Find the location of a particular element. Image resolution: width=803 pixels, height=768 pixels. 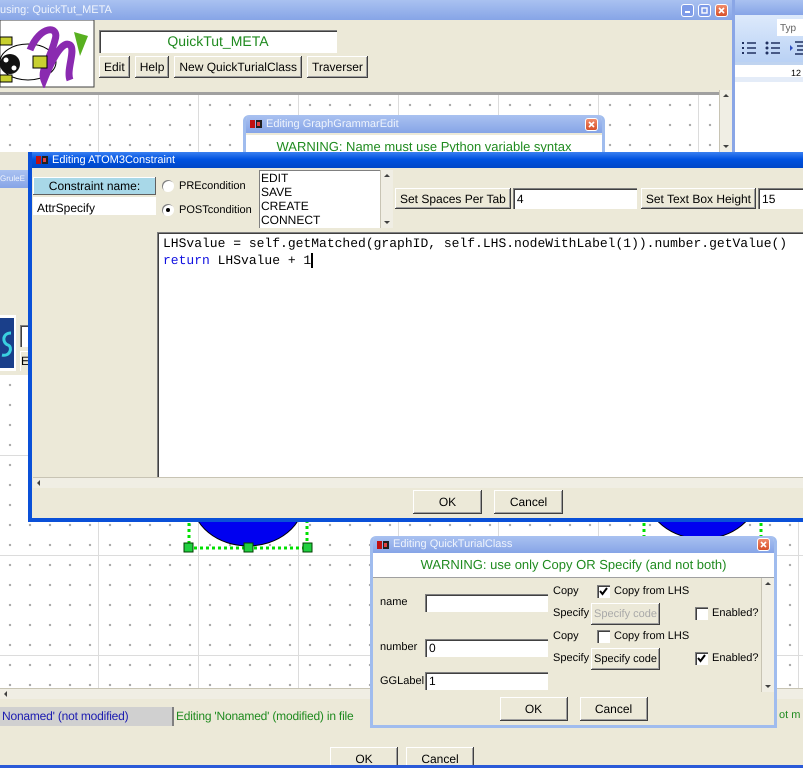

list-item: CREATE is located at coordinates (319, 206).